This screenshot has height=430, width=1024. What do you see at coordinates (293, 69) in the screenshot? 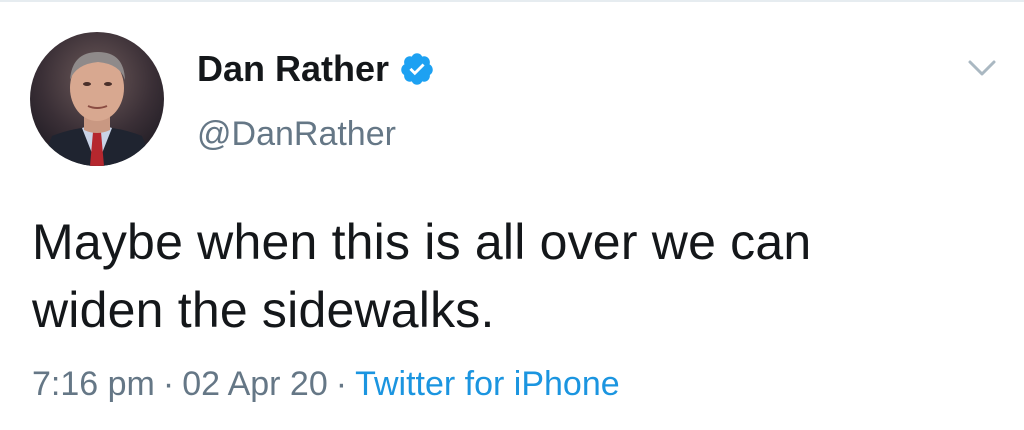
I see `display-name: Dan Rather` at bounding box center [293, 69].